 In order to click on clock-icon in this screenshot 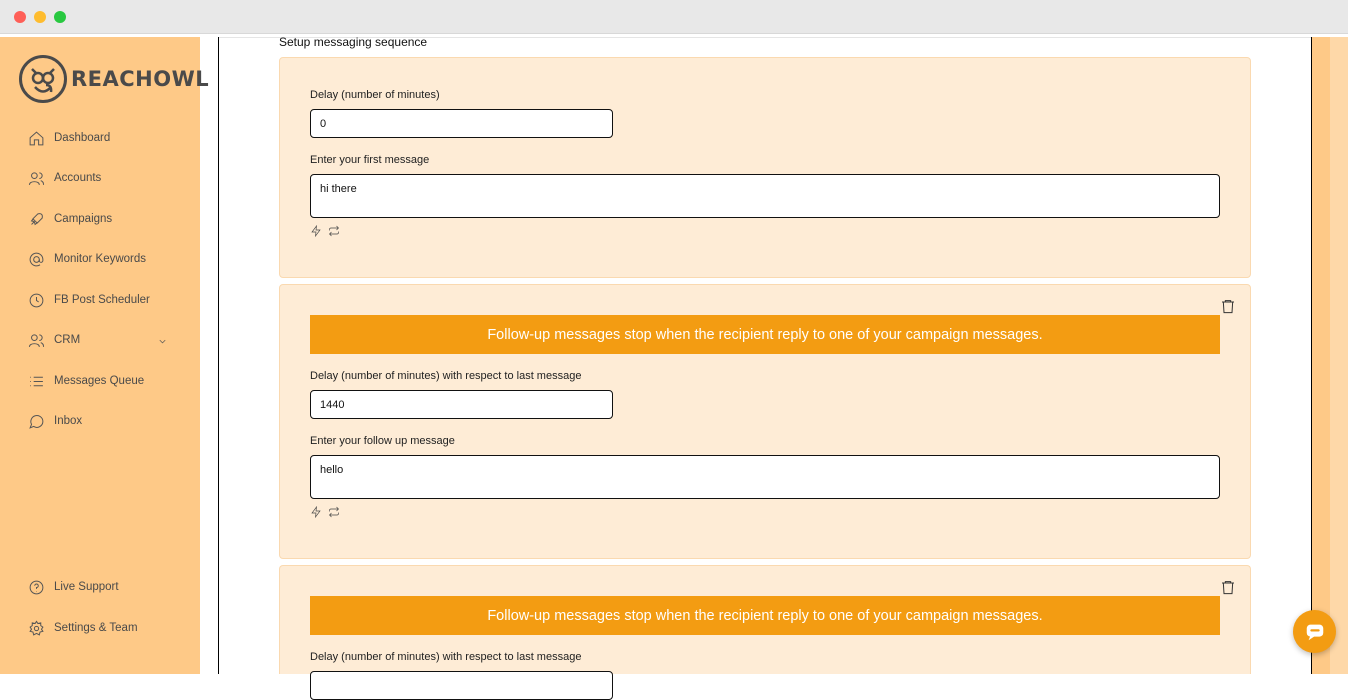, I will do `click(36, 300)`.